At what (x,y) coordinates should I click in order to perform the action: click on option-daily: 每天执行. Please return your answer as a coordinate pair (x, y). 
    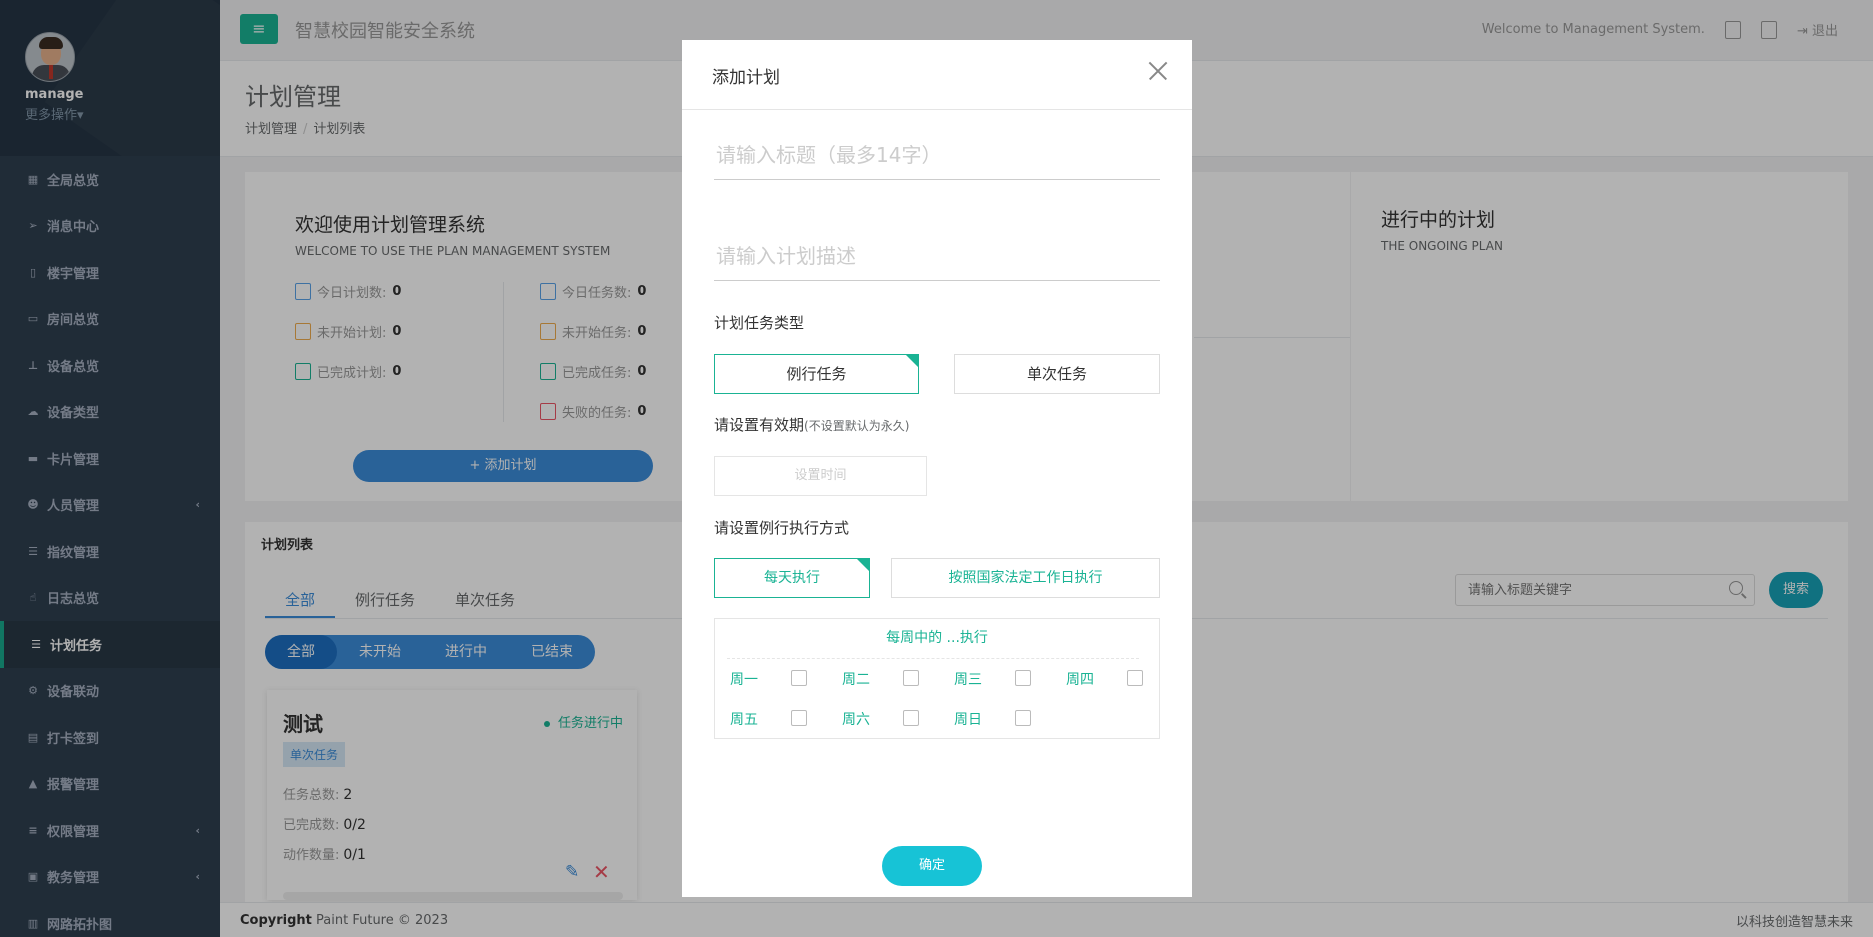
    Looking at the image, I should click on (792, 578).